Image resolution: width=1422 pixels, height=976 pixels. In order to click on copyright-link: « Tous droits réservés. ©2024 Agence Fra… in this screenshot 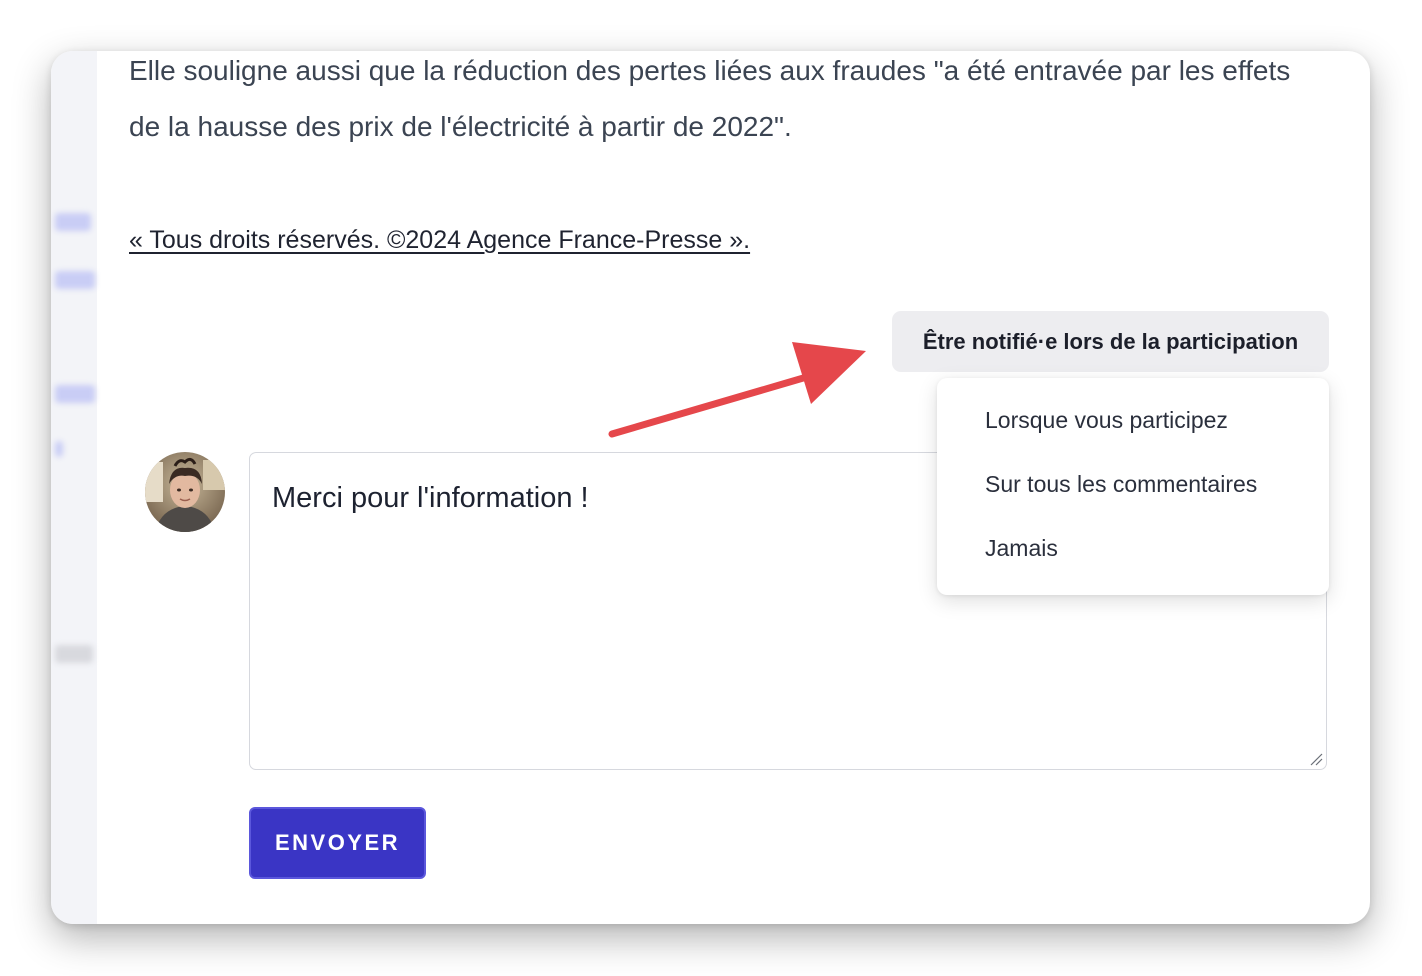, I will do `click(439, 240)`.